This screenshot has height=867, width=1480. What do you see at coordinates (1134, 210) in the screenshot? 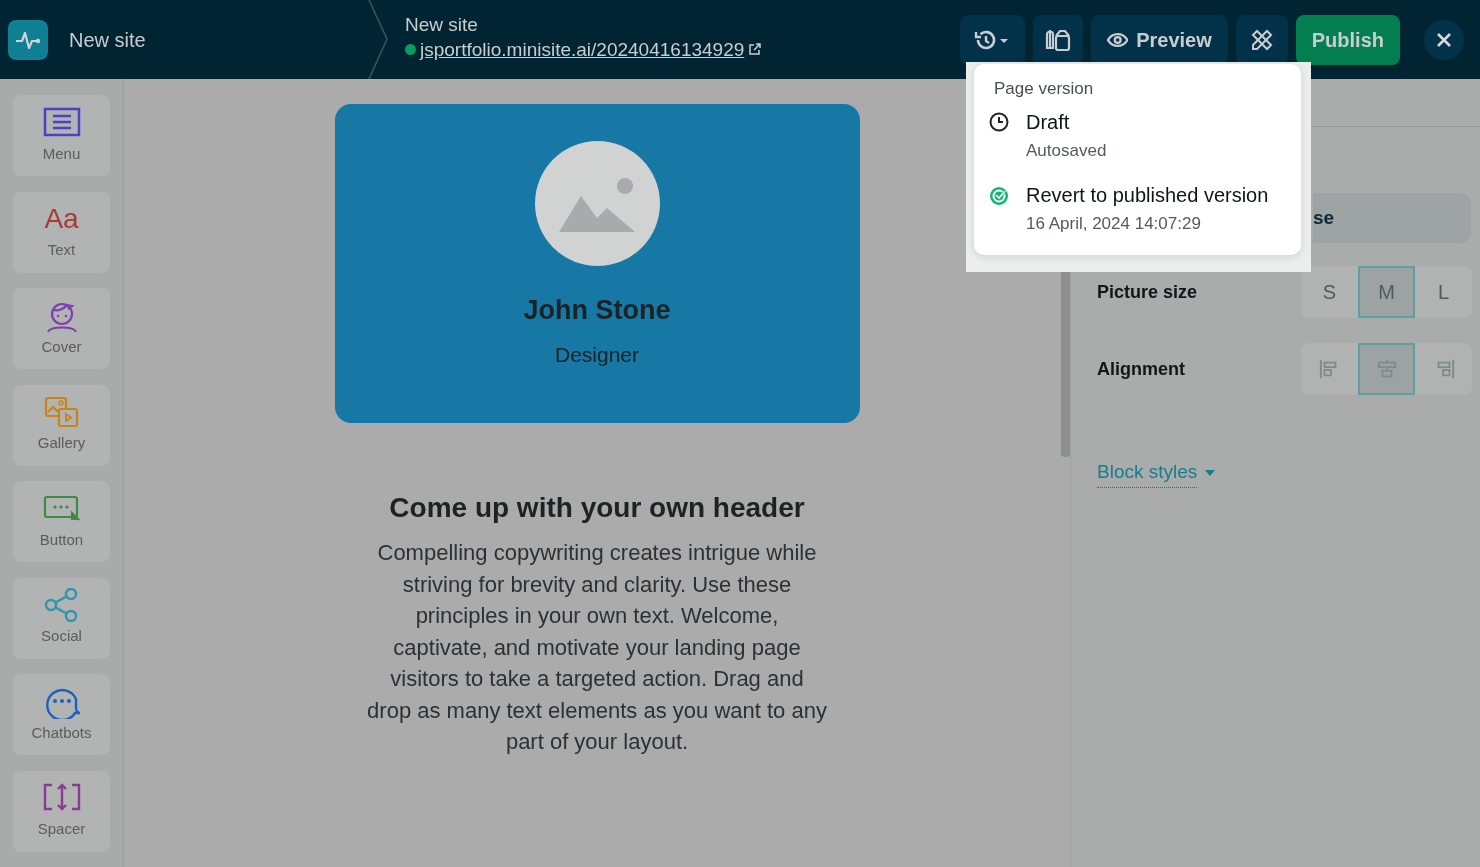
I see `version-item: Revert to published version 16 April, 2024 14:07:29` at bounding box center [1134, 210].